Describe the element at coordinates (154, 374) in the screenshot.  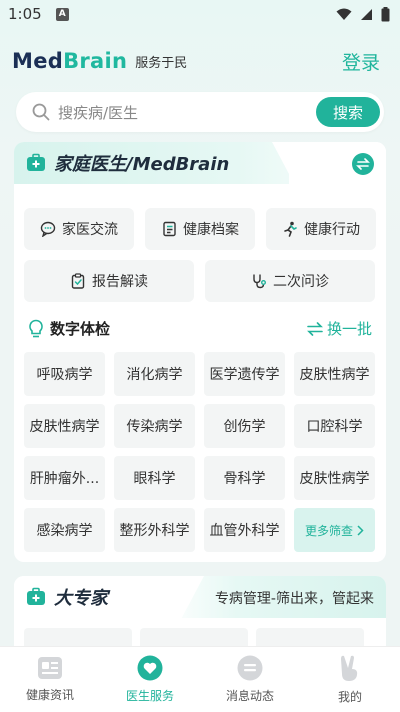
I see `department-item: 消化病学` at that location.